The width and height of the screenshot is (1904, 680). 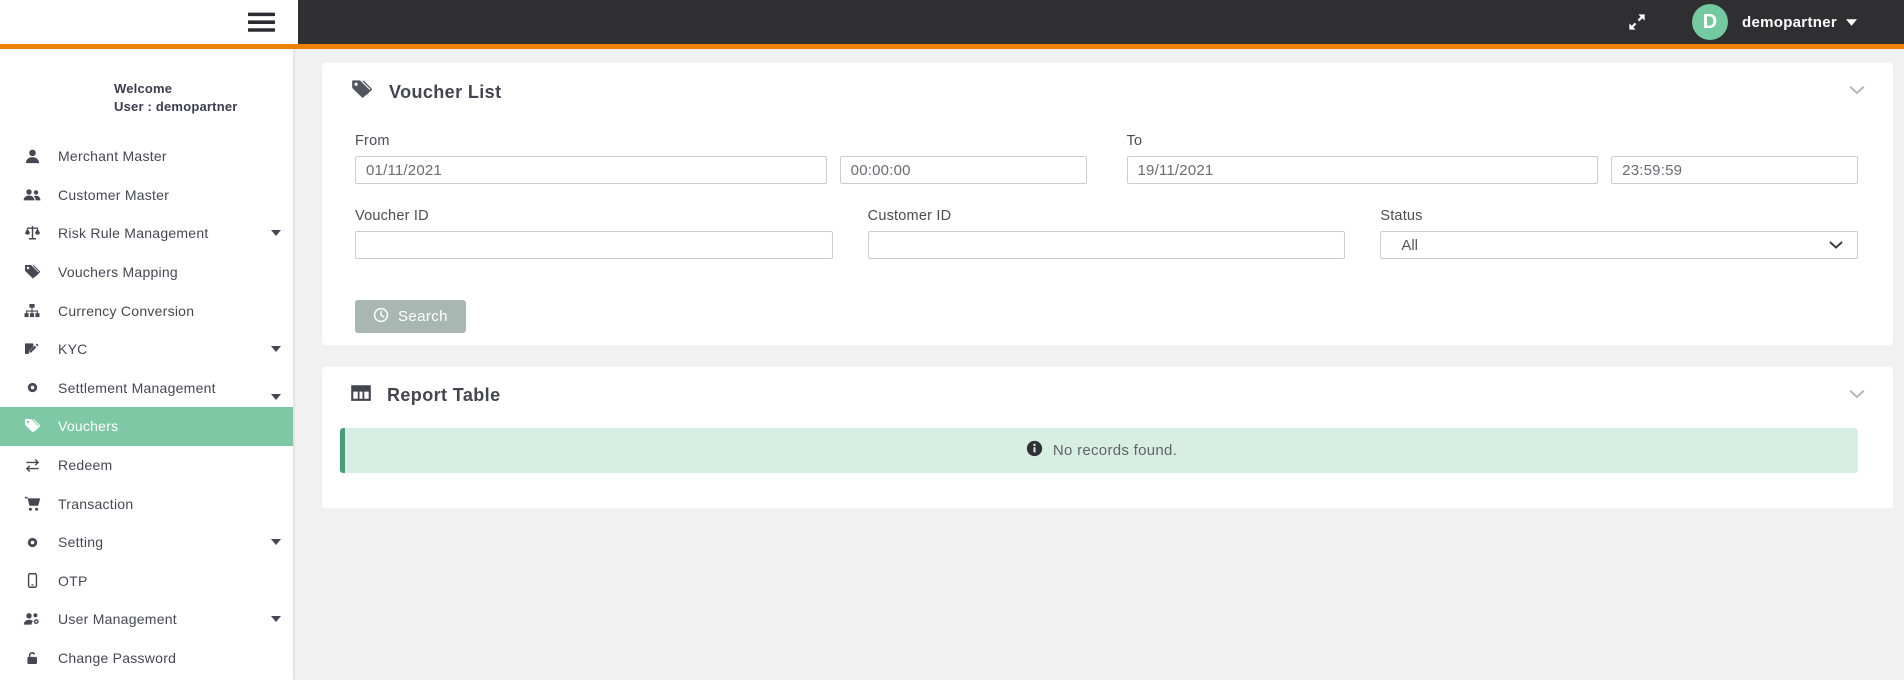 I want to click on sidebar-item-vouchers-mapping: Vouchers Mapping, so click(x=146, y=272).